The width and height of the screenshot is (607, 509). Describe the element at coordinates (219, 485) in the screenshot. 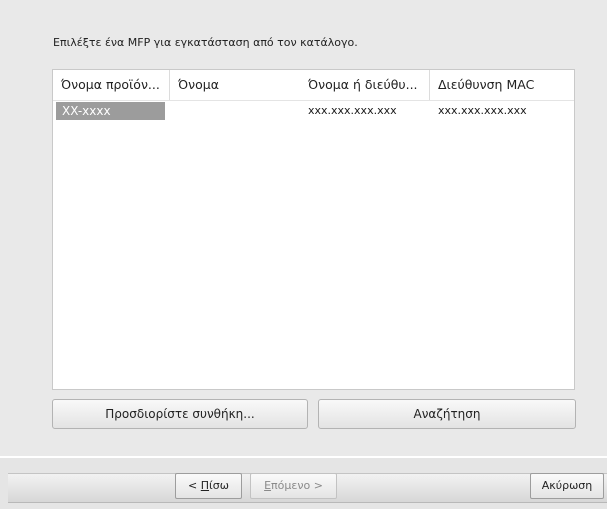

I see `back-button-label: ίσω` at that location.